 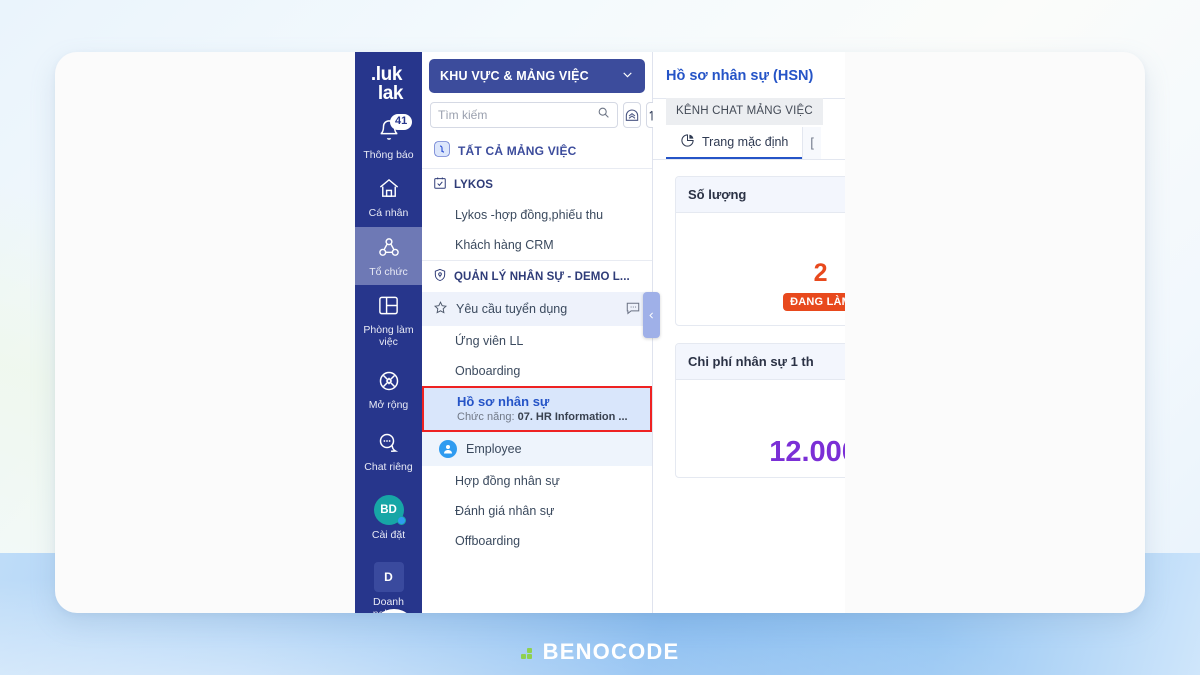 What do you see at coordinates (633, 309) in the screenshot?
I see `chat-bubble-icon` at bounding box center [633, 309].